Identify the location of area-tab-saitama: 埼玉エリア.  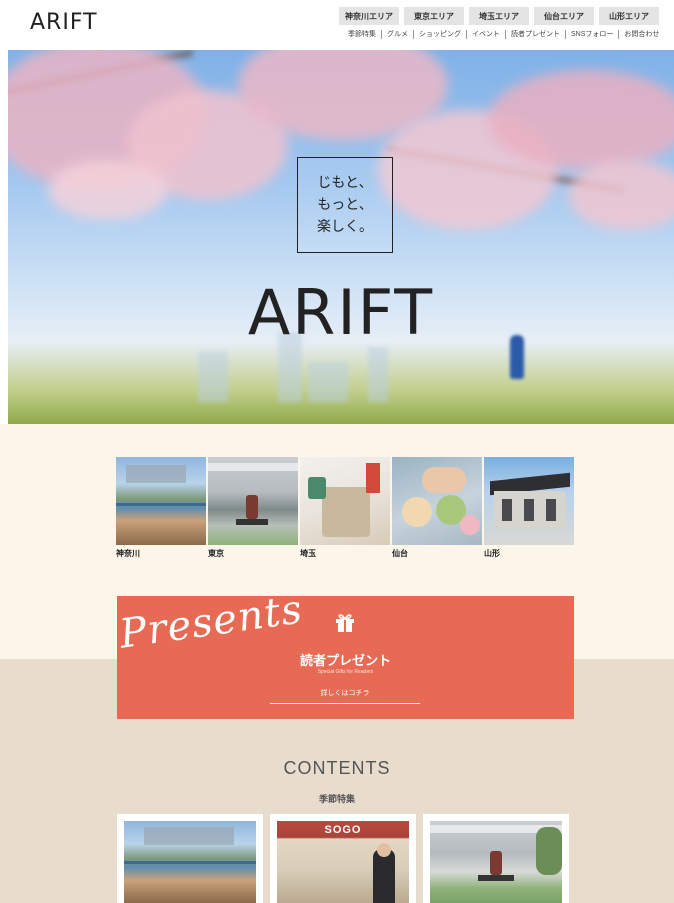
(499, 16).